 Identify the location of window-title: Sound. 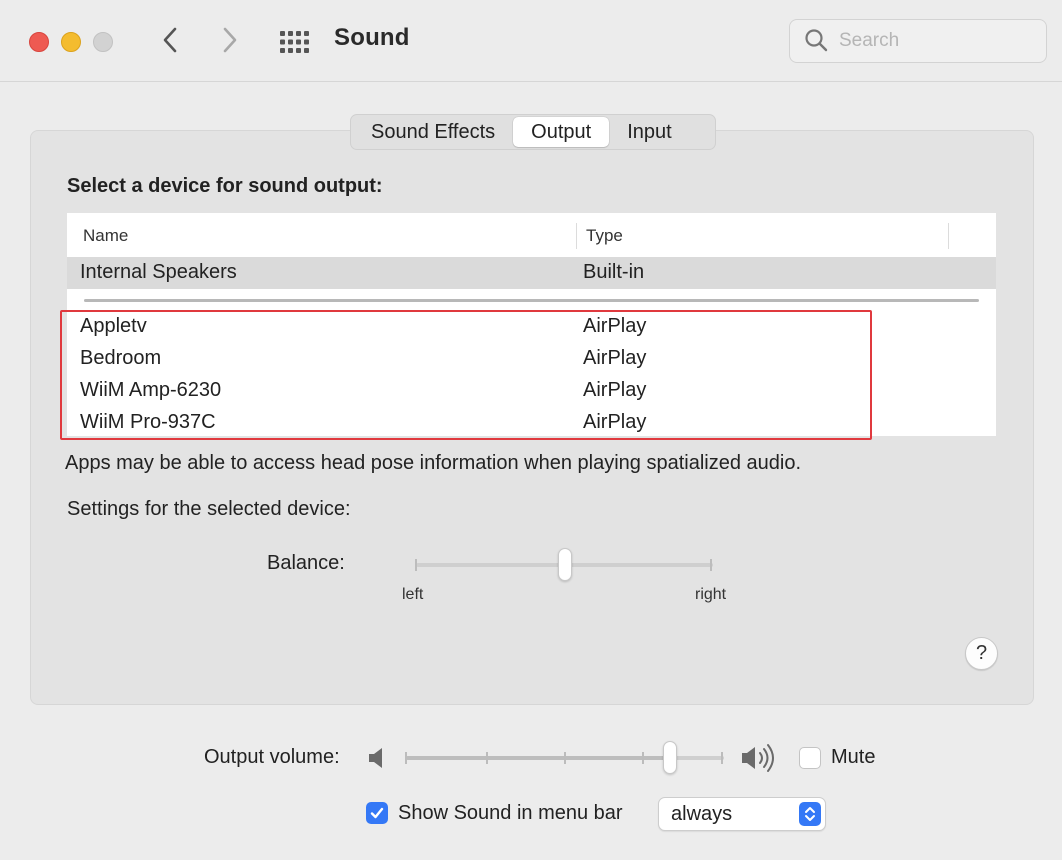
(372, 37).